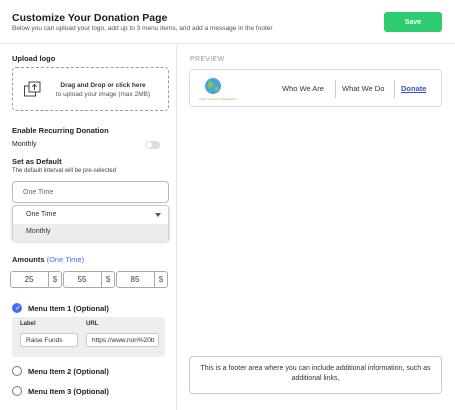 Image resolution: width=455 pixels, height=410 pixels. I want to click on menu-item-1-radio: ✓, so click(17, 308).